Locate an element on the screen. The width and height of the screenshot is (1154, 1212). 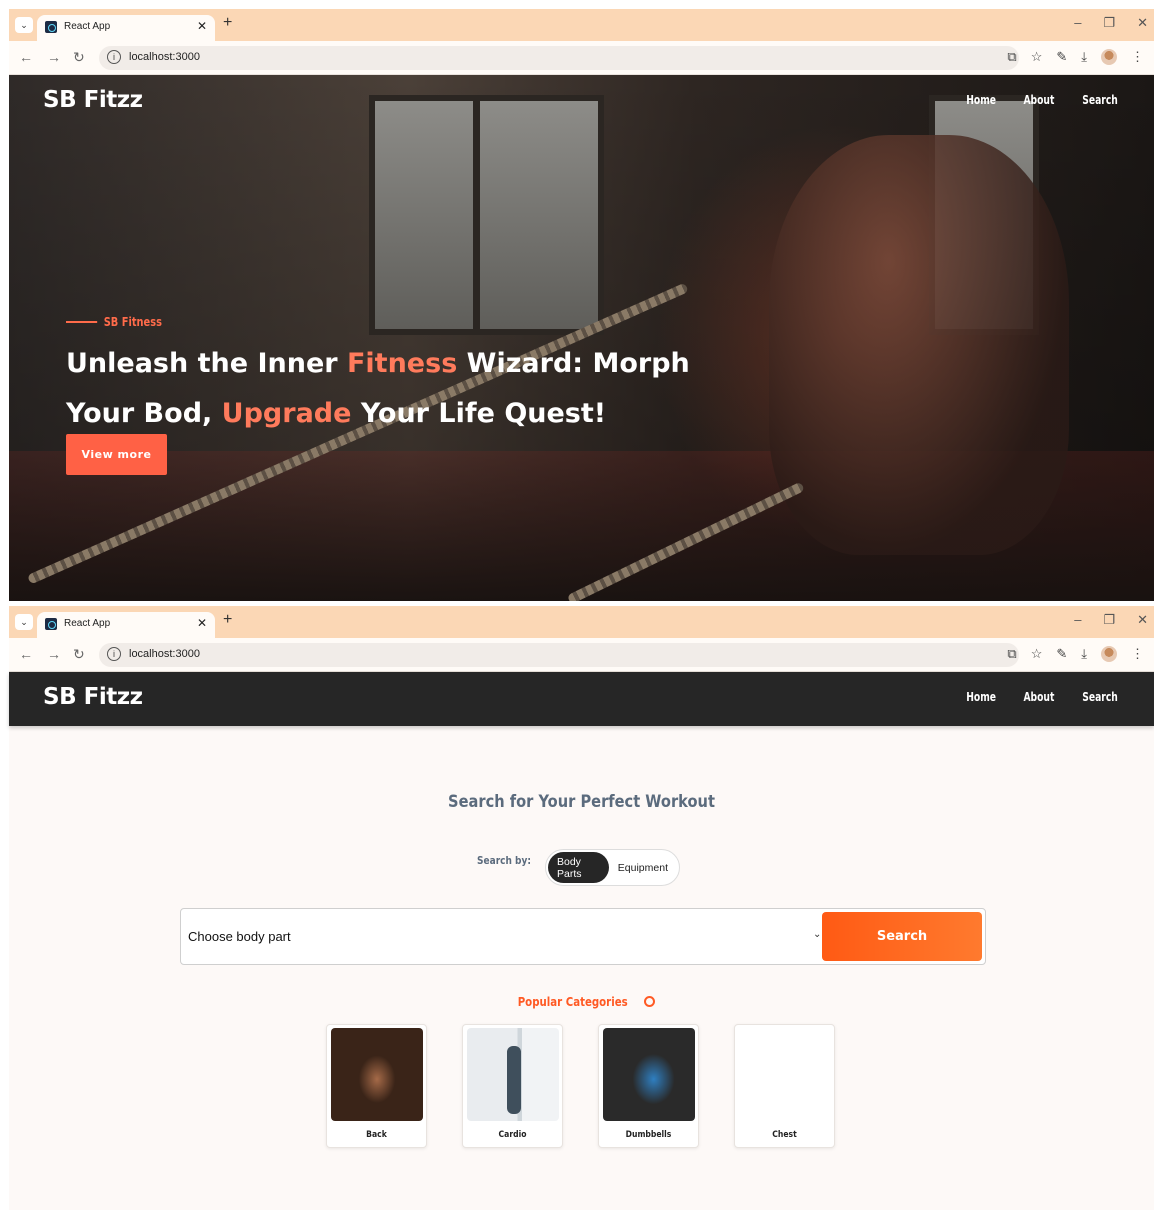
hero-title-highlight-fitness: Fitness is located at coordinates (402, 363).